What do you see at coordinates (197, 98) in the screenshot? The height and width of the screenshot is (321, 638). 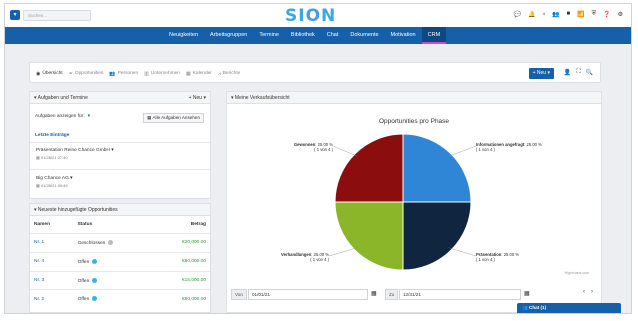 I see `new-task-button: + Neu ▾` at bounding box center [197, 98].